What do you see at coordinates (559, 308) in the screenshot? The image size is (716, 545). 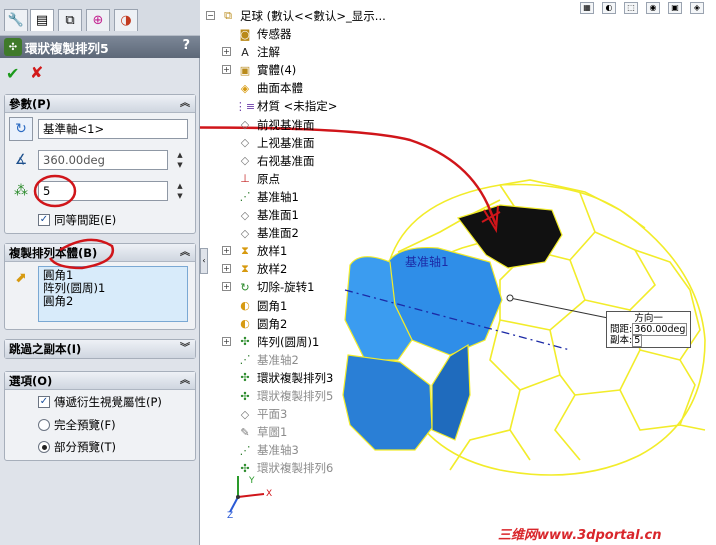 I see `callout-leader` at bounding box center [559, 308].